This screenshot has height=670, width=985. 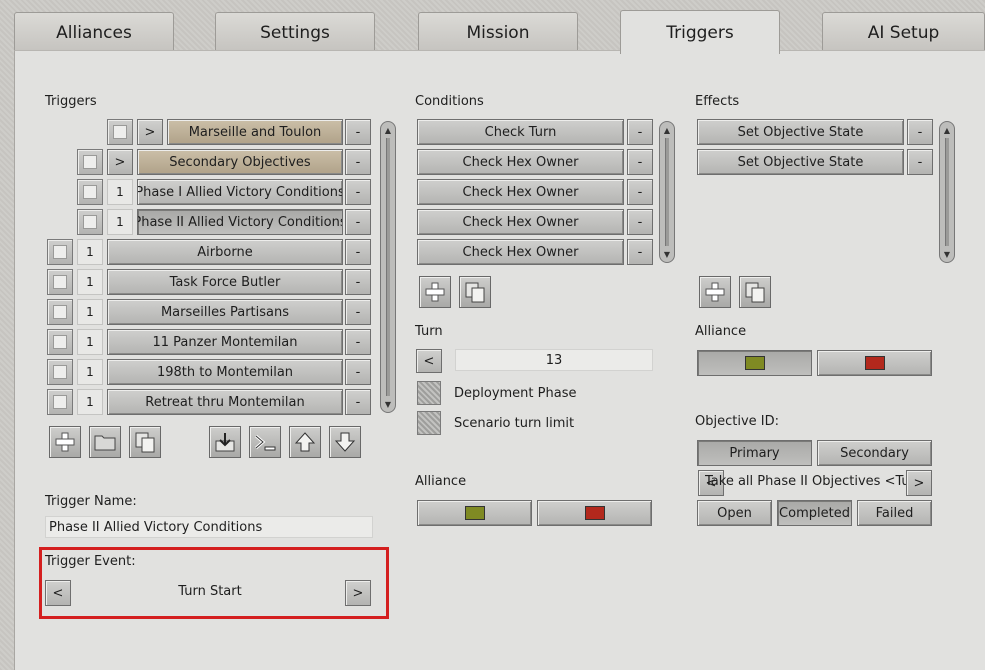 What do you see at coordinates (145, 442) in the screenshot?
I see `copy-trigger-button` at bounding box center [145, 442].